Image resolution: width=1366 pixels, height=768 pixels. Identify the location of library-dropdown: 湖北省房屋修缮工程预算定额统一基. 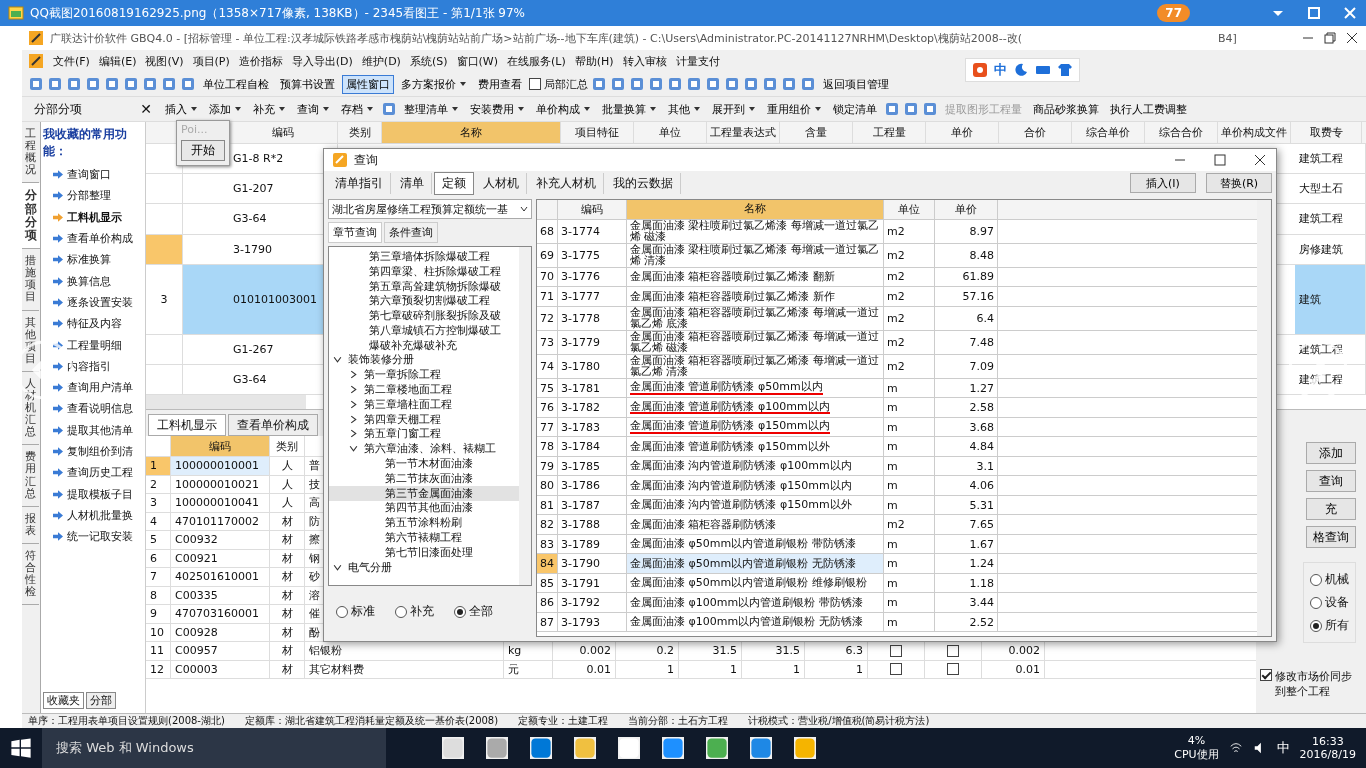
(430, 209).